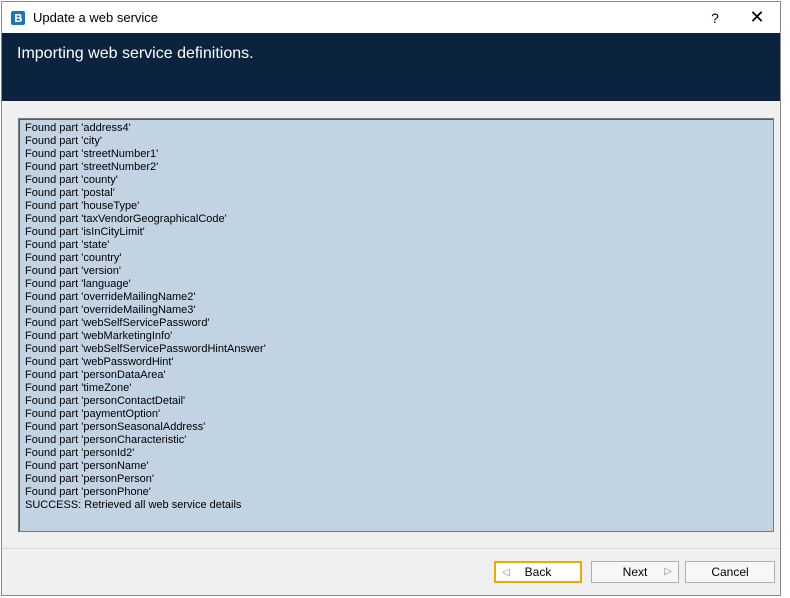 The height and width of the screenshot is (598, 790). Describe the element at coordinates (85, 232) in the screenshot. I see `log-line: Found part 'isInCityLimit'` at that location.